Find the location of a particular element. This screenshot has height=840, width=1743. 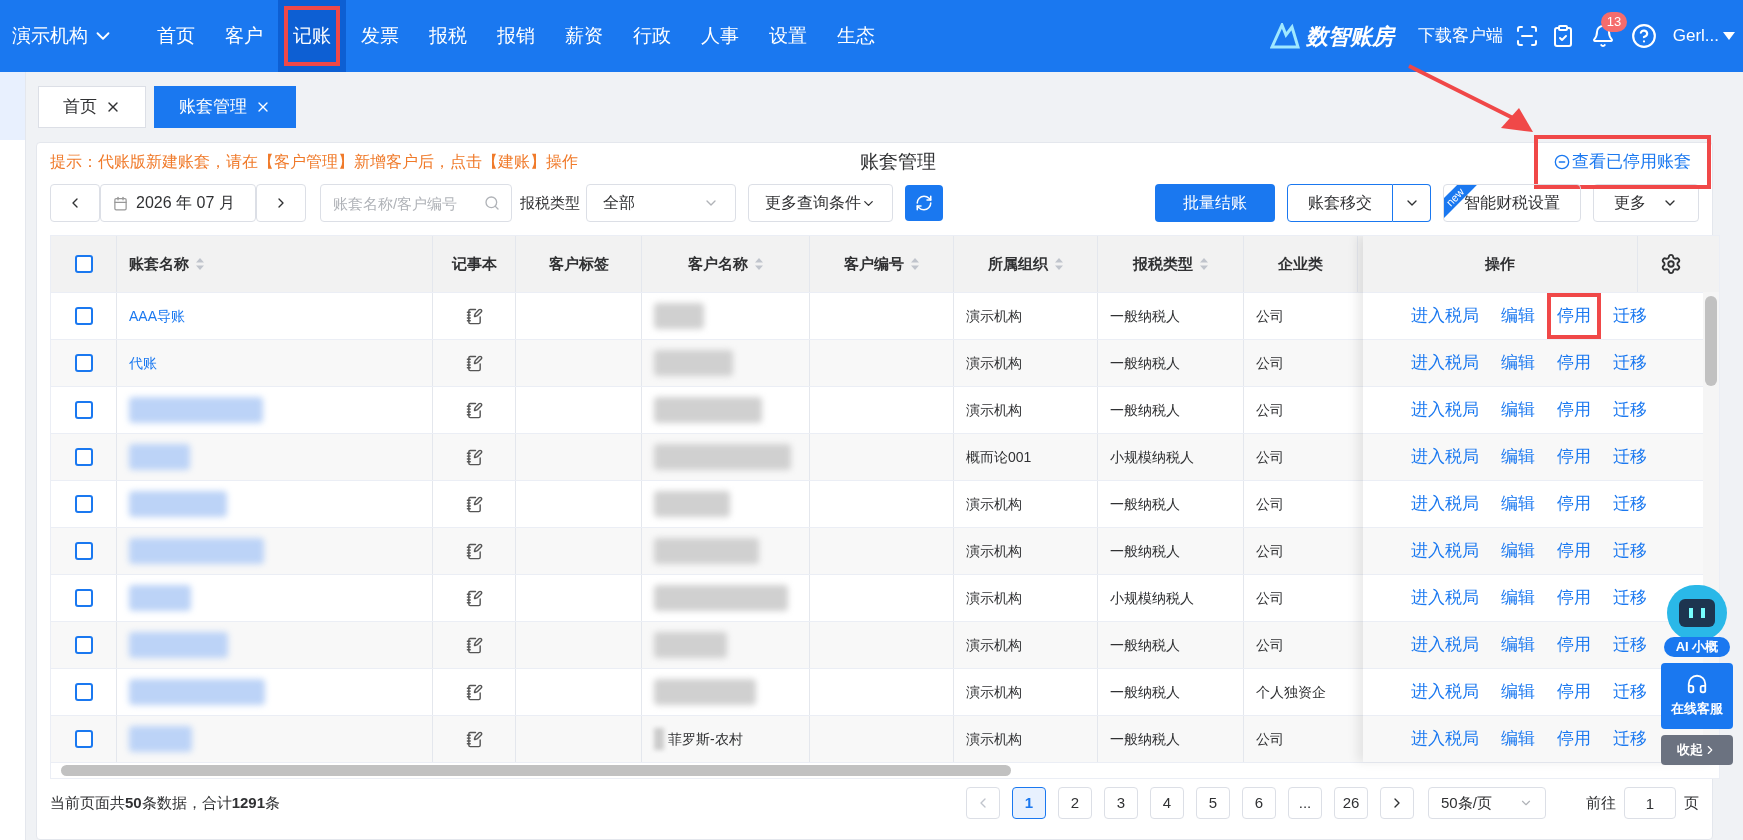

next-page-button is located at coordinates (1397, 803).